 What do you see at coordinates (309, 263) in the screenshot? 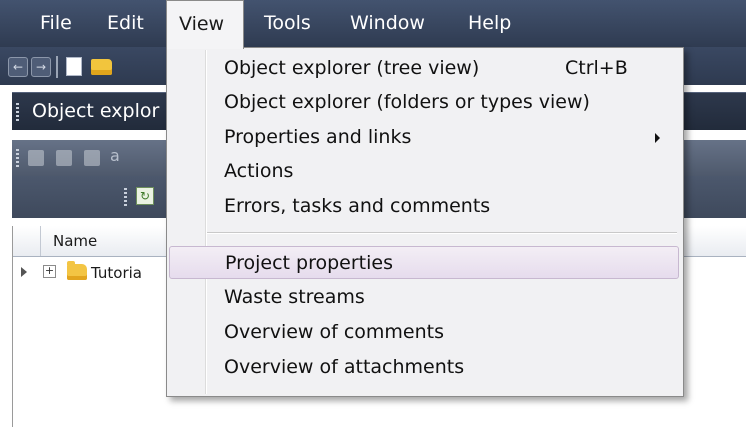
I see `menu-item-label: Project properties` at bounding box center [309, 263].